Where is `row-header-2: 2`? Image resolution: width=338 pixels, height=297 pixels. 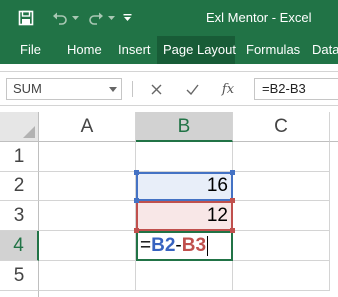
row-header-2: 2 is located at coordinates (19, 186).